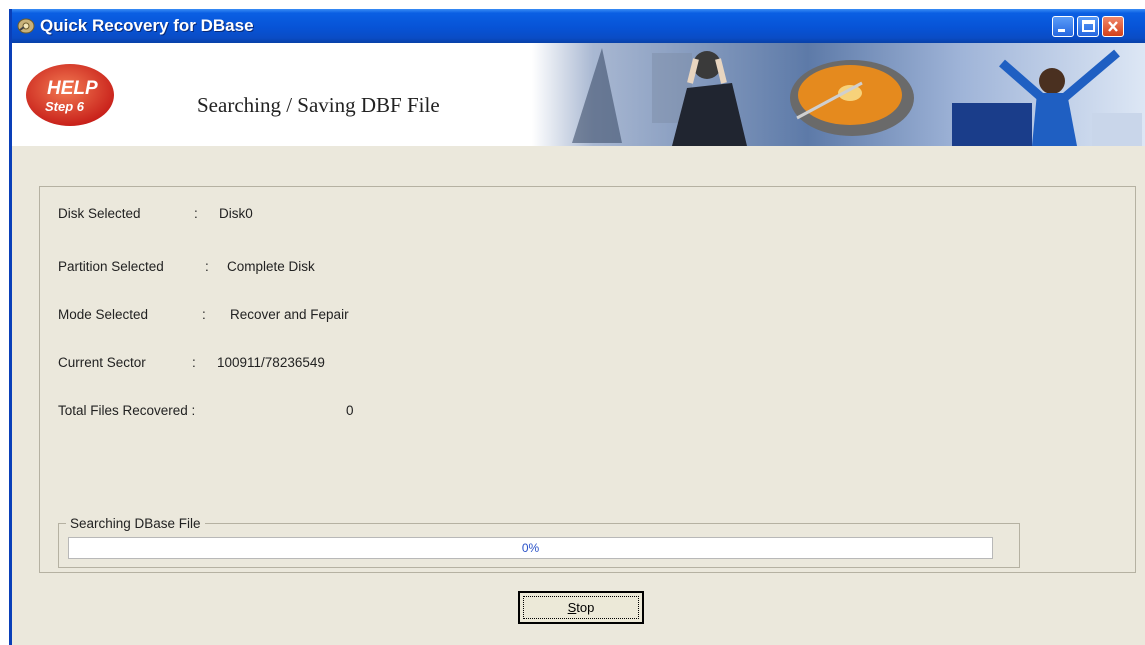 This screenshot has width=1145, height=645. Describe the element at coordinates (350, 410) in the screenshot. I see `files-recovered-value: 0` at that location.